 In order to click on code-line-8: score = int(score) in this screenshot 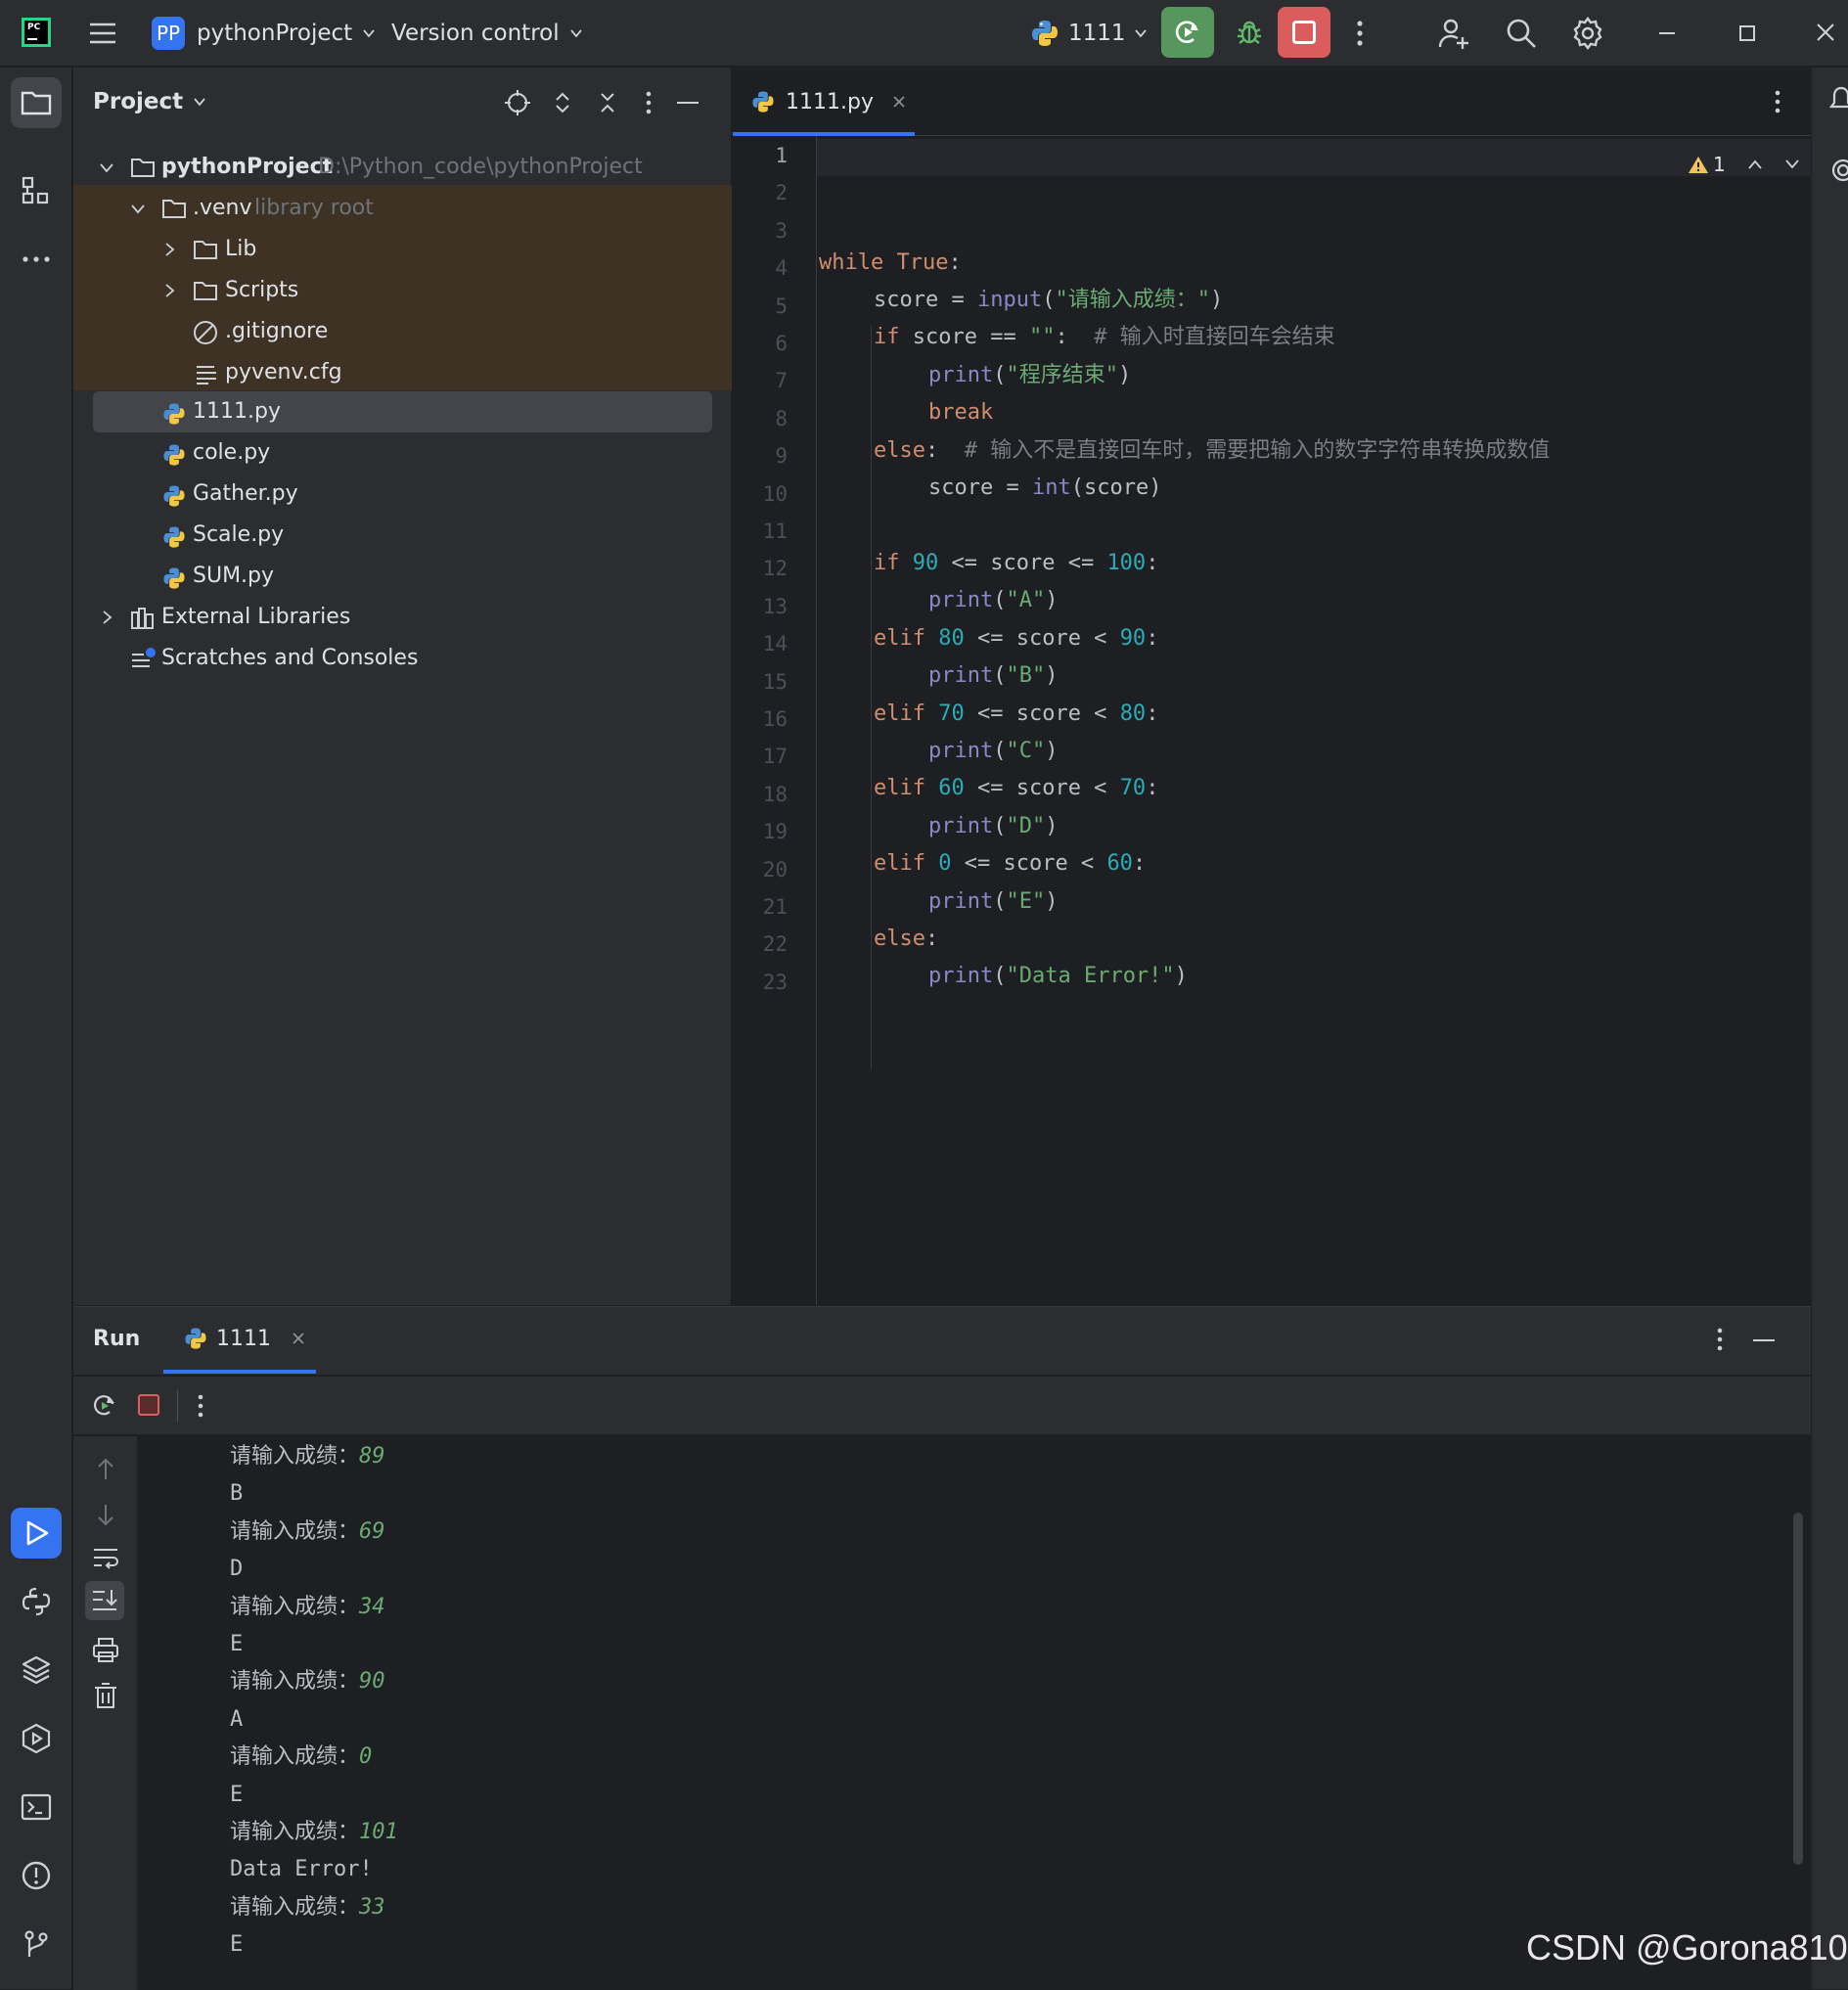, I will do `click(1044, 488)`.